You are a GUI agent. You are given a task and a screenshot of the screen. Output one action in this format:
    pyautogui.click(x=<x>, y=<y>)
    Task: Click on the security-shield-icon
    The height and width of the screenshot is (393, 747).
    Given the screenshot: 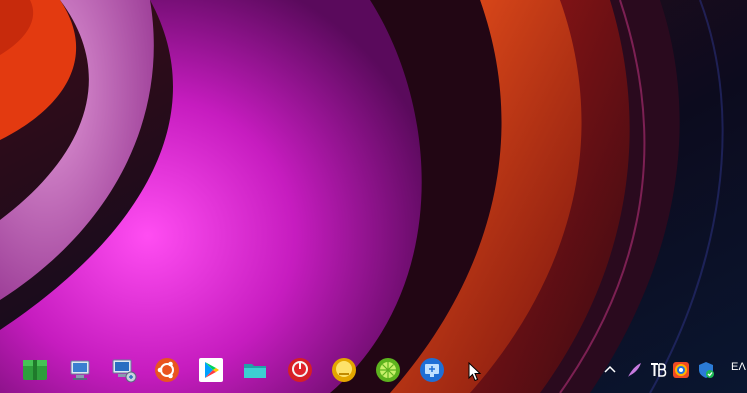 What is the action you would take?
    pyautogui.click(x=706, y=370)
    